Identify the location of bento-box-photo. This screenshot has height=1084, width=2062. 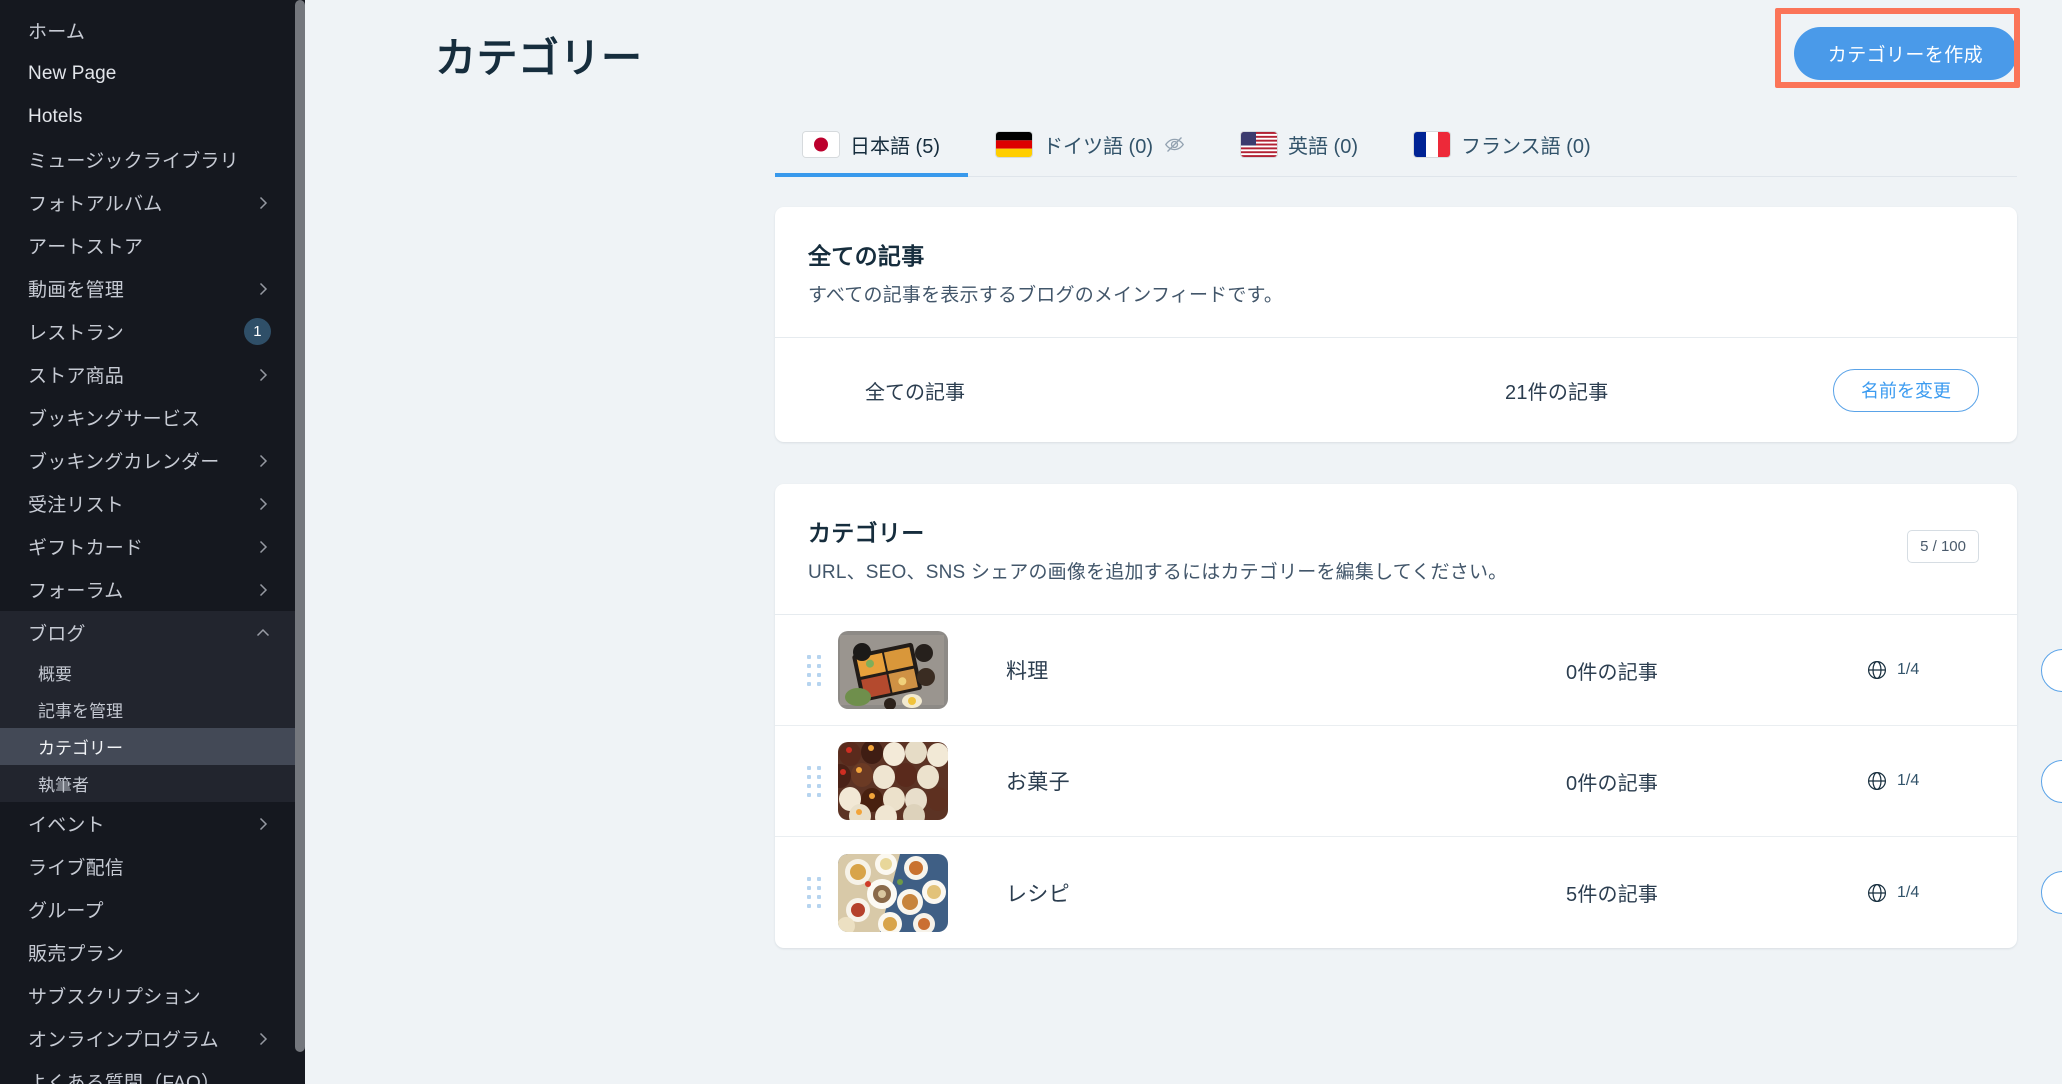
(893, 670).